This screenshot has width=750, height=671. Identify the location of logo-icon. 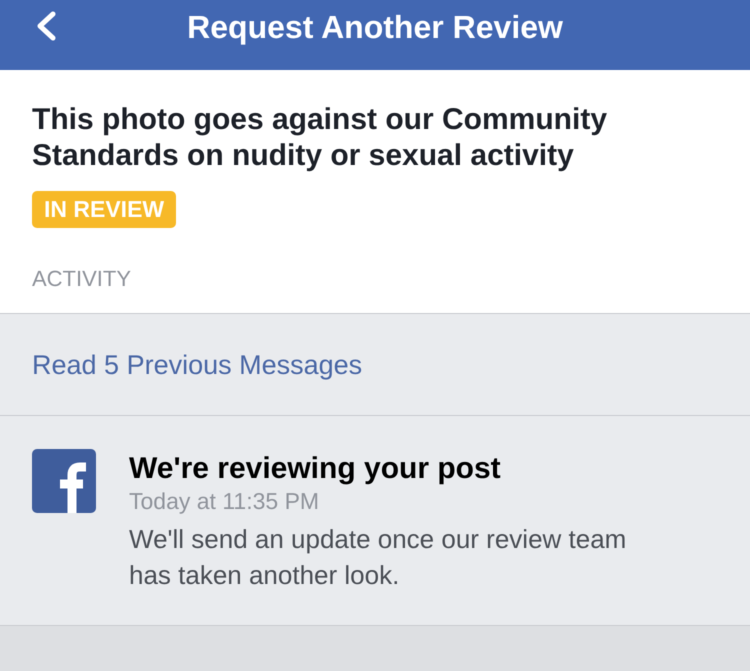
(64, 481).